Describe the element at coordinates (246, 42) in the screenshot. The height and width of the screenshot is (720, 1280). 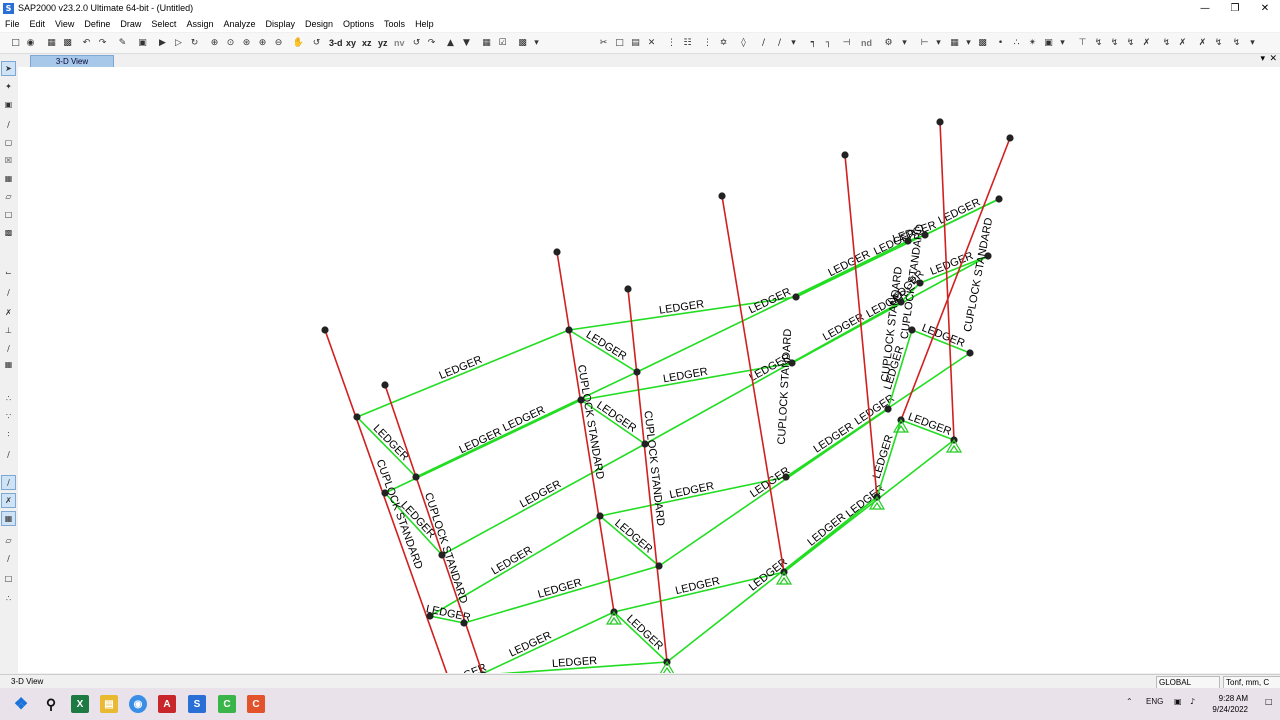
I see `zoom-full-icon: ⊛` at that location.